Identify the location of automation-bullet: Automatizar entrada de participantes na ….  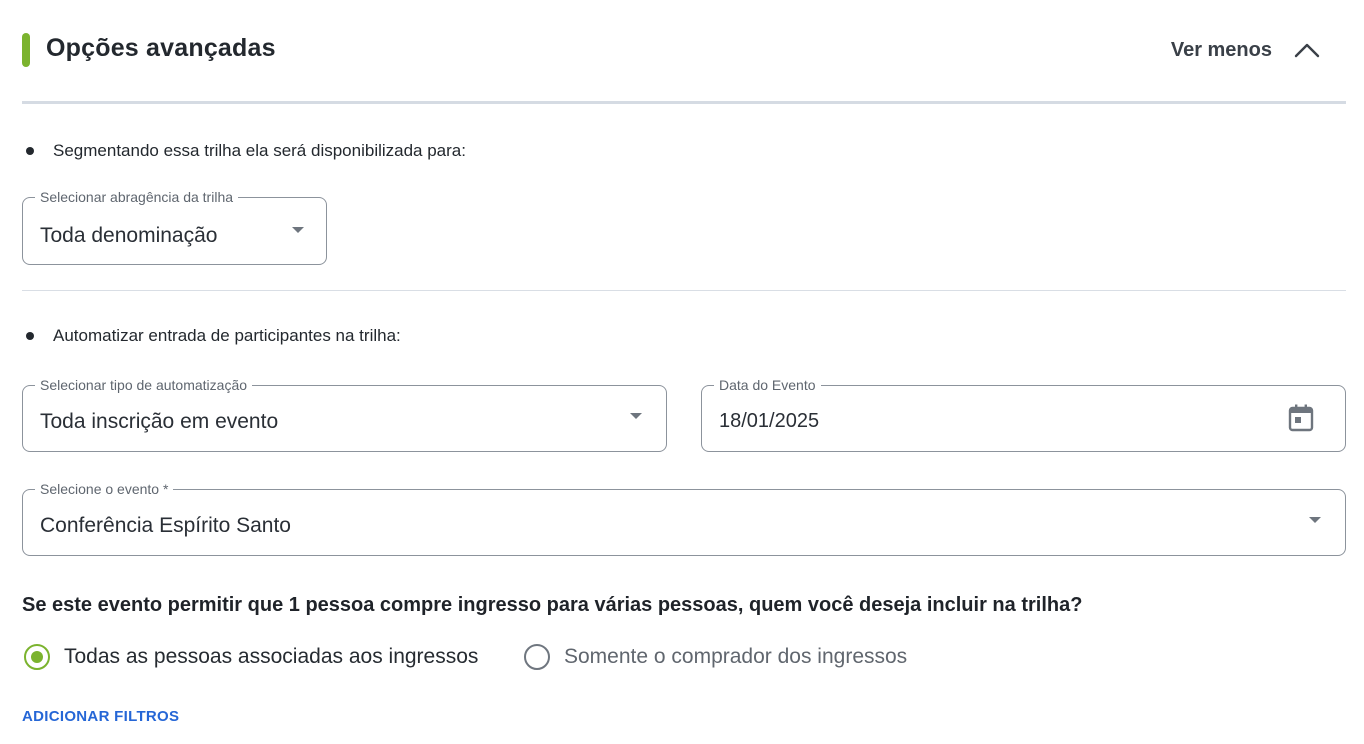
(211, 336).